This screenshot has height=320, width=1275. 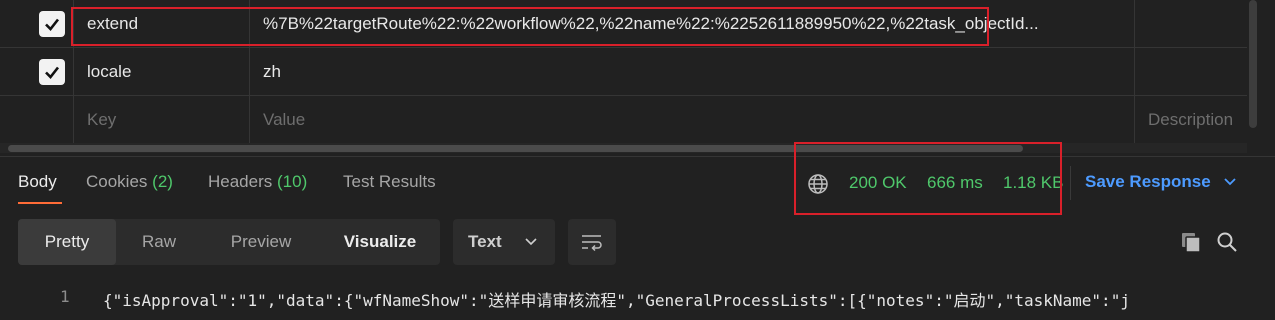 I want to click on param-checkbox-locale, so click(x=52, y=72).